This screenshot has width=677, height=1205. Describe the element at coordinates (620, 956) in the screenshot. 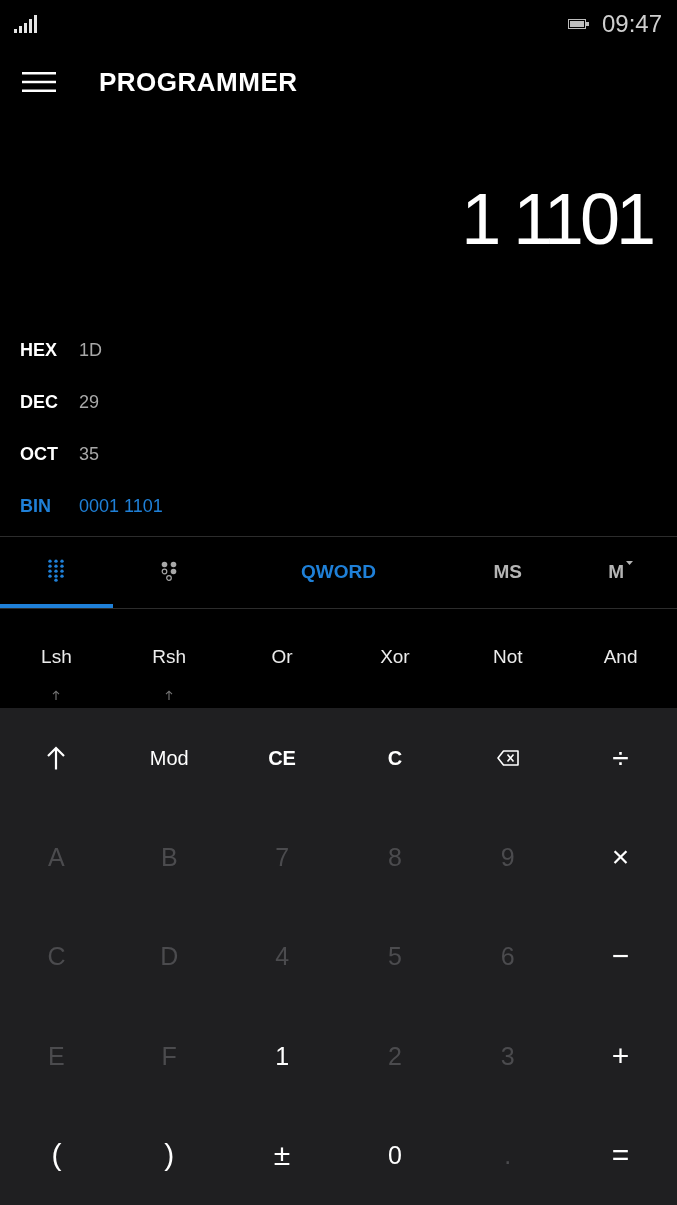

I see `operator-key: −` at that location.